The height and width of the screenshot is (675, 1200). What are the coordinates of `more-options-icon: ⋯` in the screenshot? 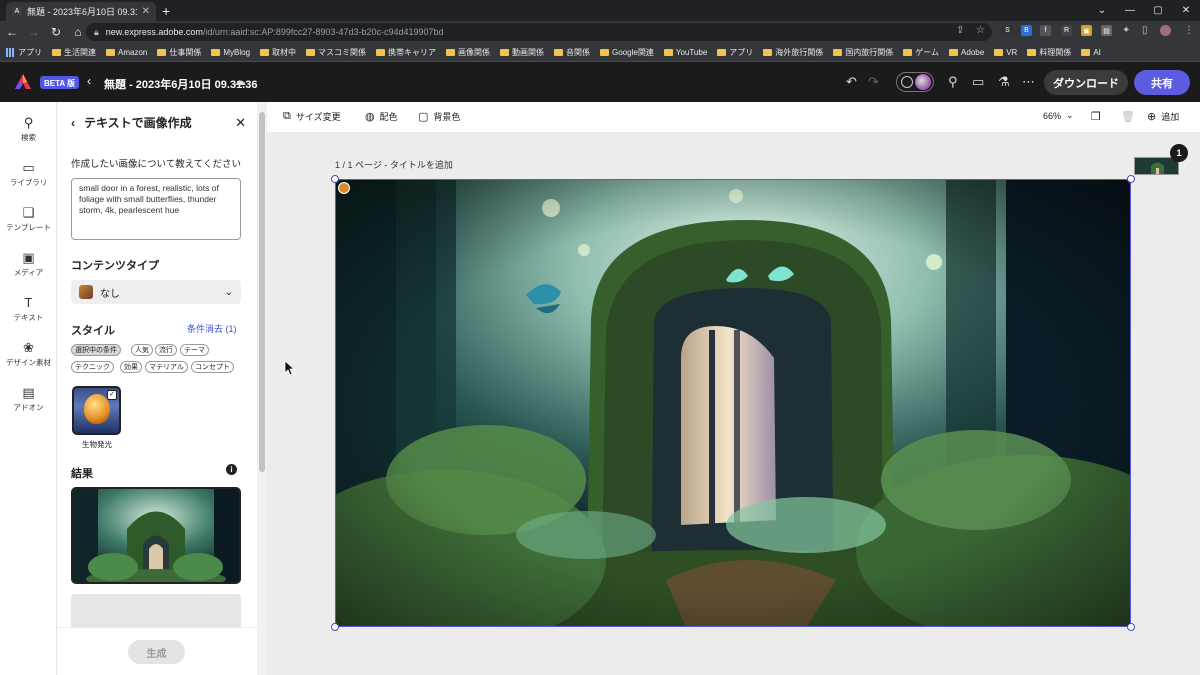 It's located at (1028, 82).